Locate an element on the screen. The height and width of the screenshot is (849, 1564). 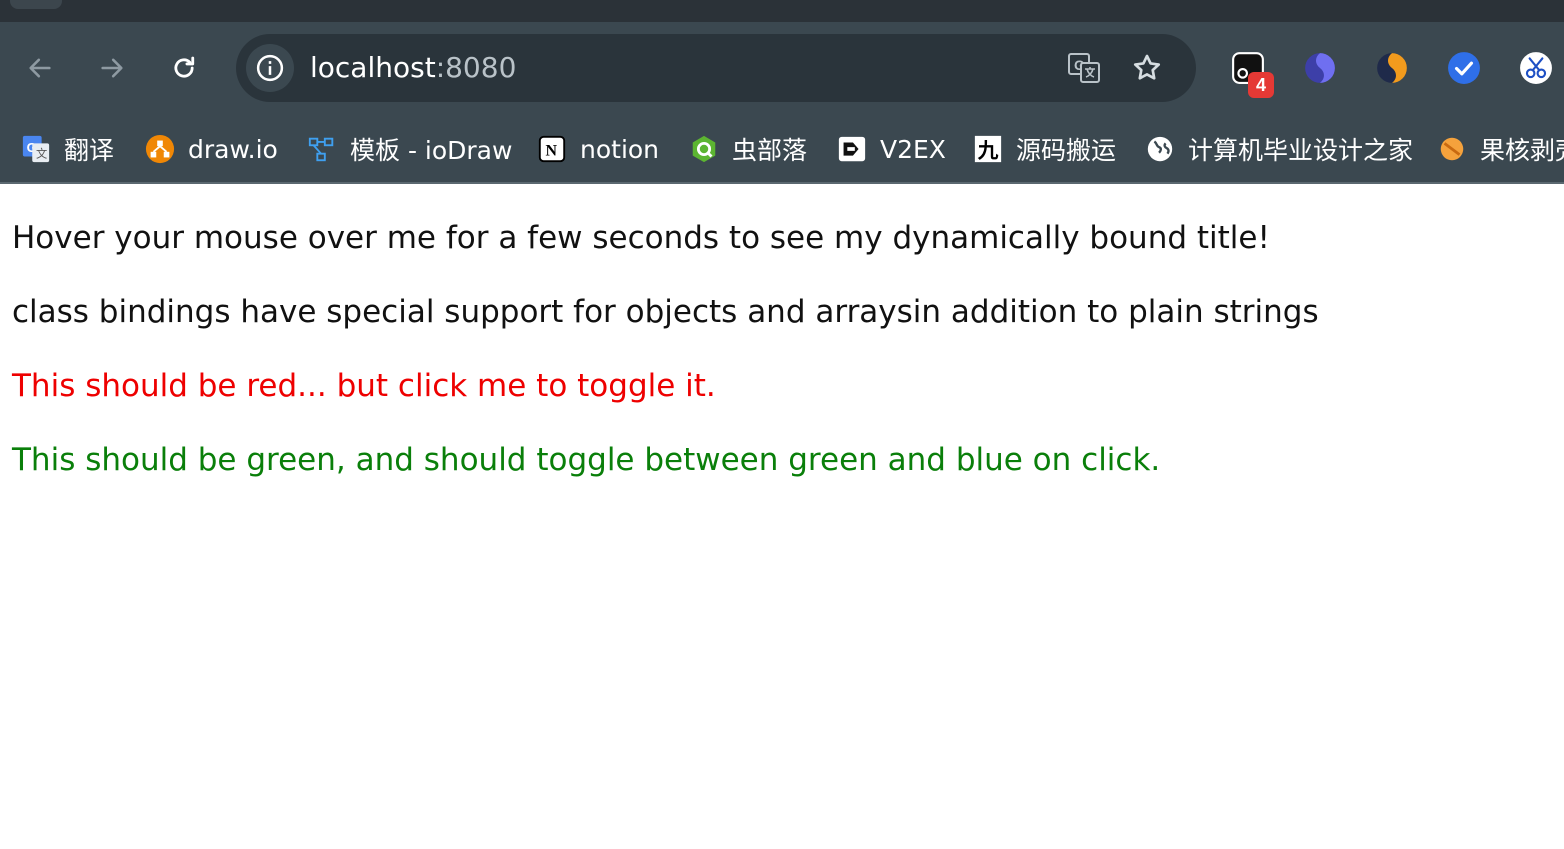
bookmark-item: 模板 - ioDraw is located at coordinates (409, 149).